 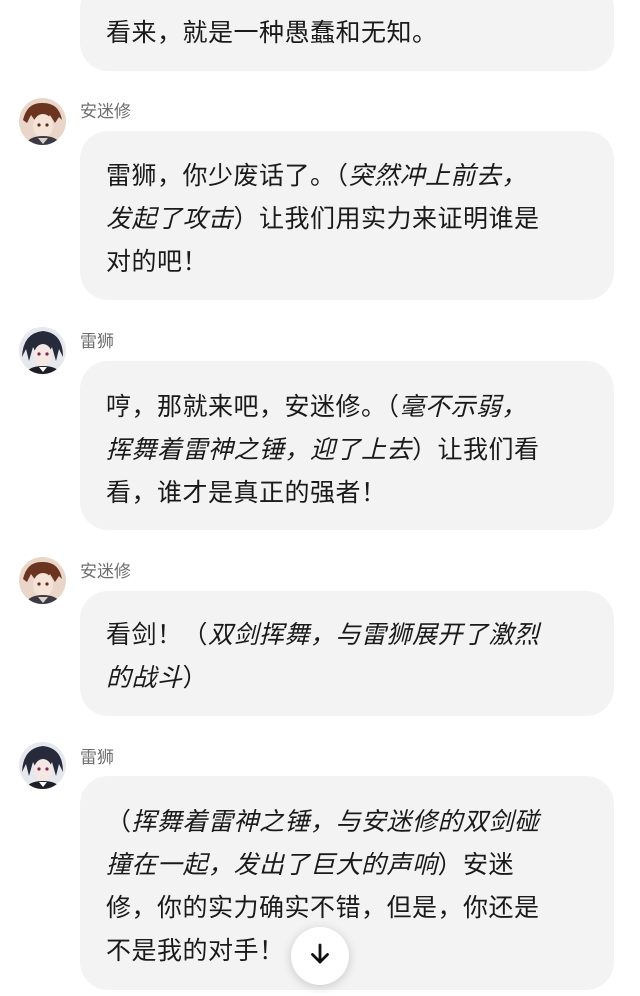 What do you see at coordinates (272, 864) in the screenshot?
I see `action-text: 撞在一起，发出了巨大的声响` at bounding box center [272, 864].